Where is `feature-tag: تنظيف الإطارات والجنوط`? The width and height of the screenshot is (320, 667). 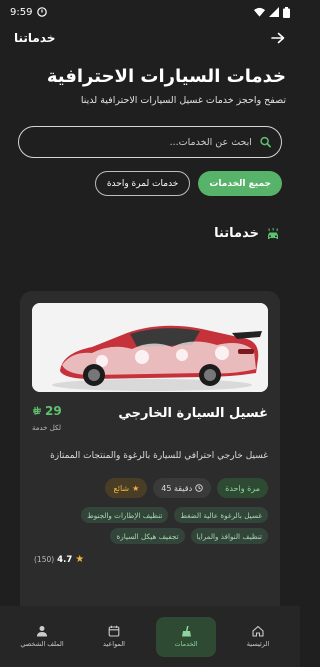
feature-tag: تنظيف الإطارات والجنوط is located at coordinates (125, 515).